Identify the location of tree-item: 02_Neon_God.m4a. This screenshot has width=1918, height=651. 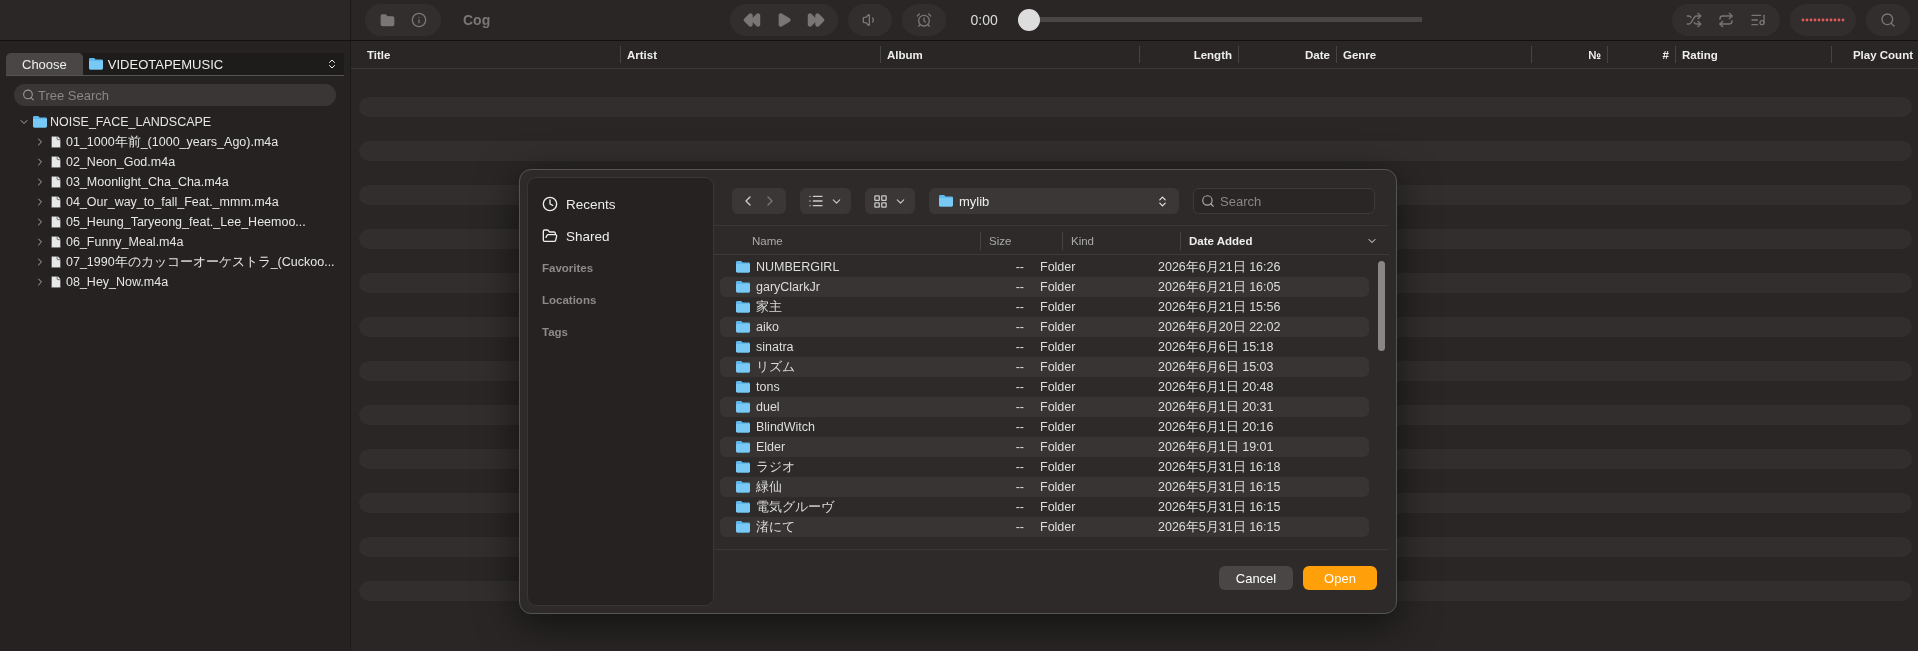
(121, 162).